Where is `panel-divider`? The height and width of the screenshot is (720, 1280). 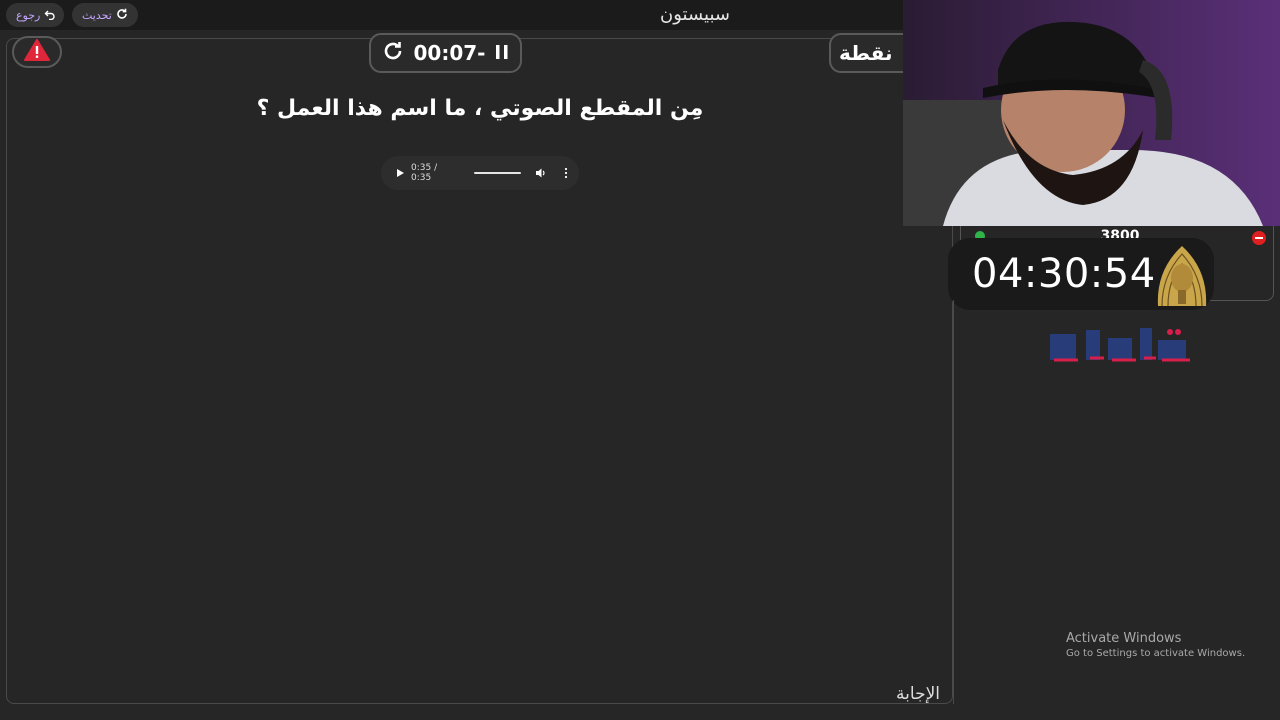
panel-divider is located at coordinates (953, 502).